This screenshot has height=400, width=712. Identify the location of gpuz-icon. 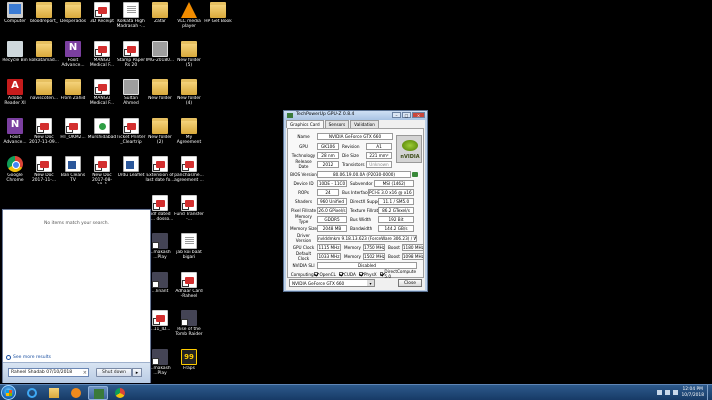
(99, 394).